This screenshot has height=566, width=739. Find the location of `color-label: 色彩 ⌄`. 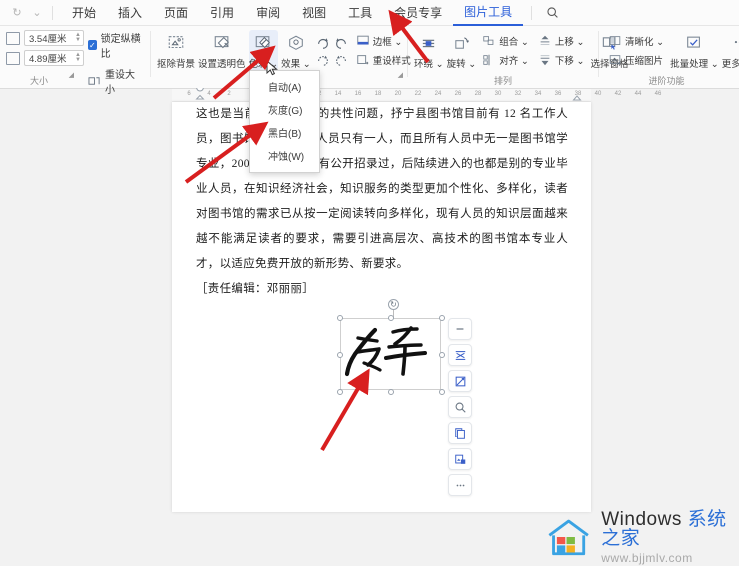

color-label: 色彩 ⌄ is located at coordinates (263, 64).